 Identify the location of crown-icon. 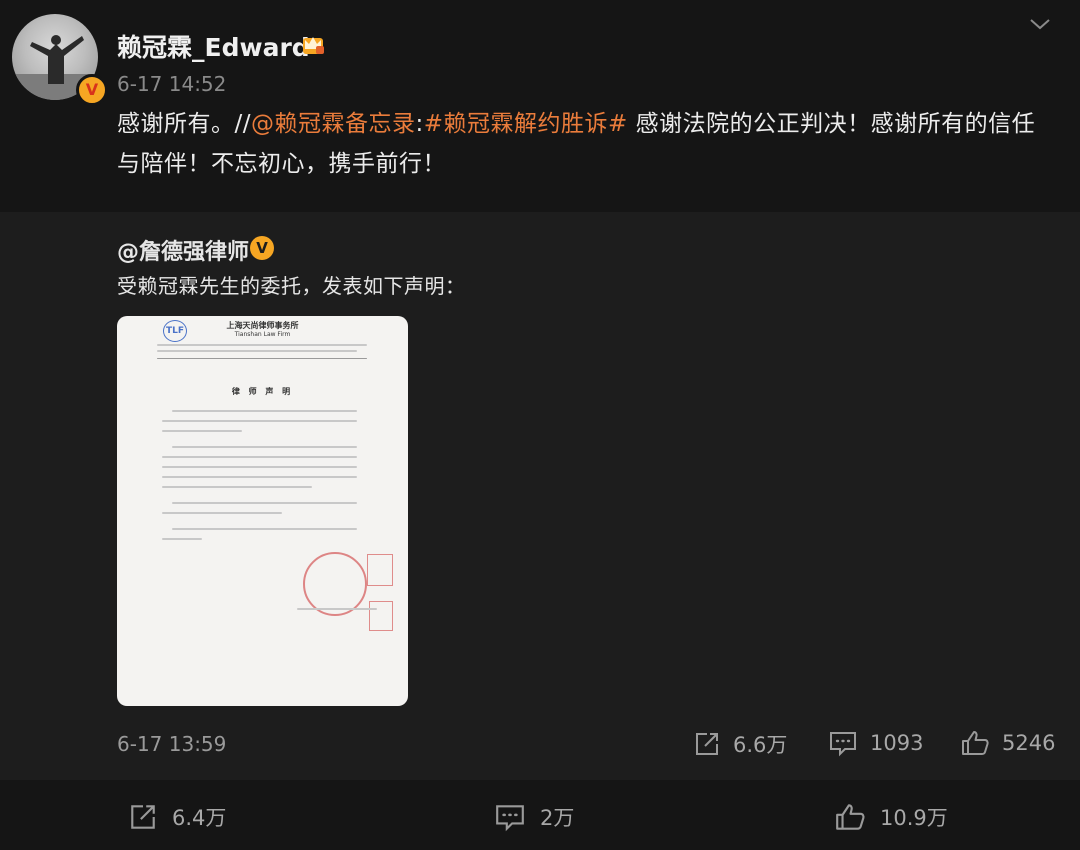
(313, 45).